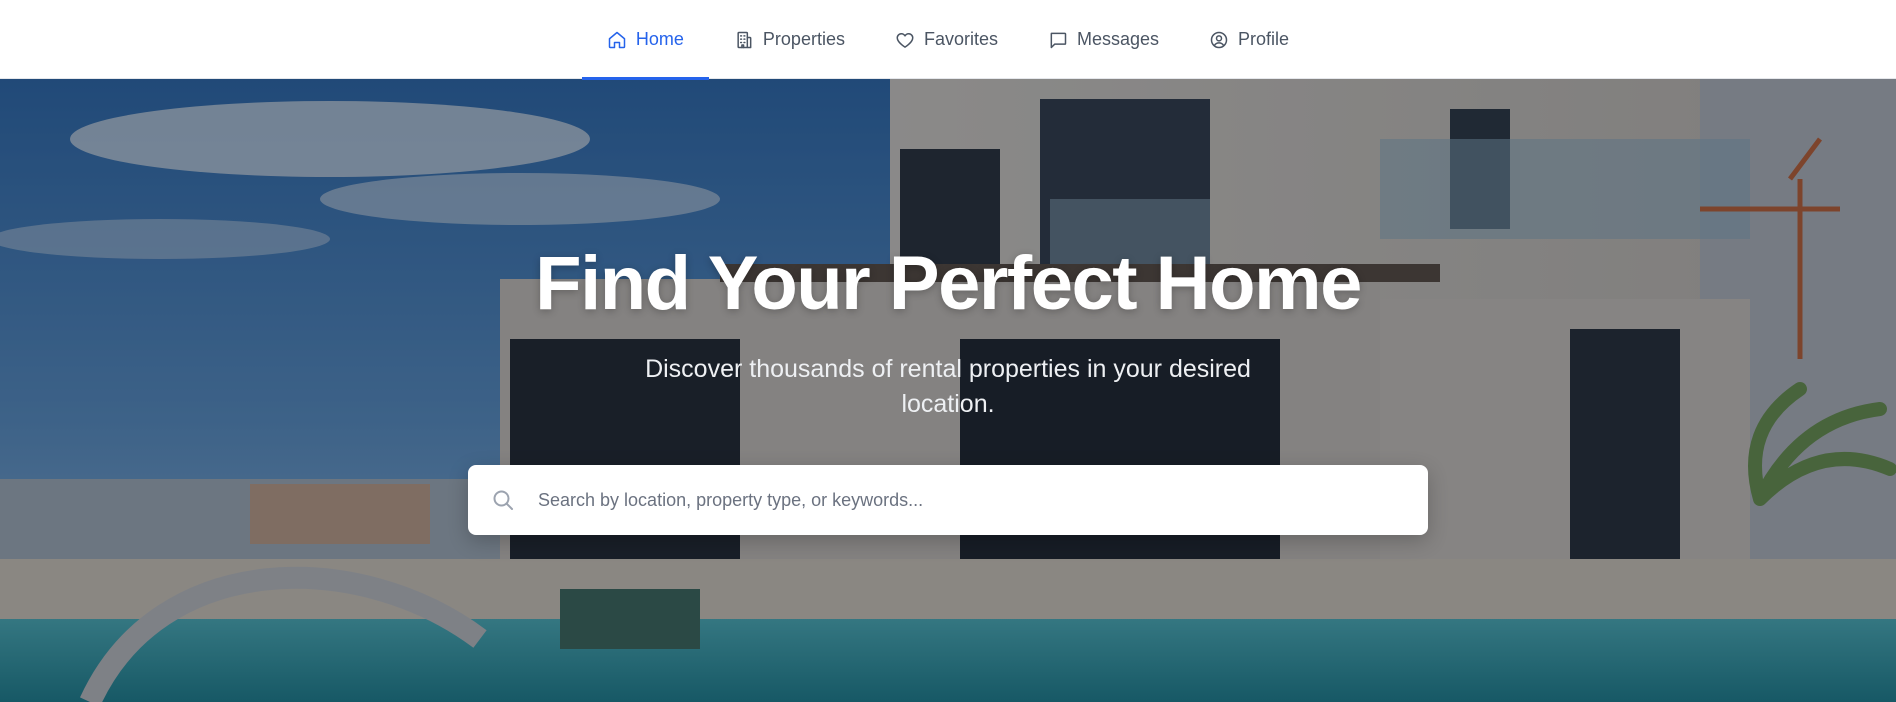 The width and height of the screenshot is (1896, 702). What do you see at coordinates (1219, 39) in the screenshot?
I see `user-circle-icon` at bounding box center [1219, 39].